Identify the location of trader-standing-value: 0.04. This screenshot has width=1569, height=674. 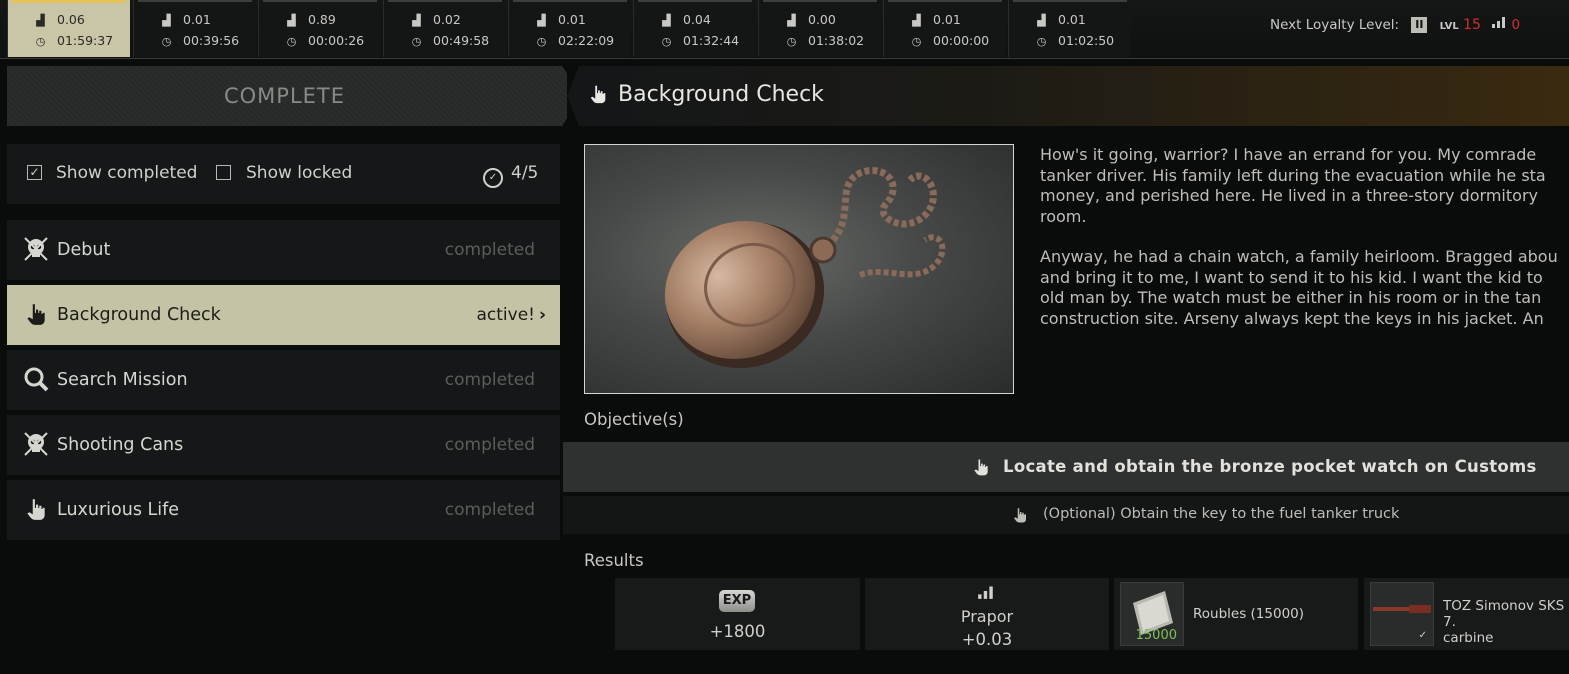
(697, 19).